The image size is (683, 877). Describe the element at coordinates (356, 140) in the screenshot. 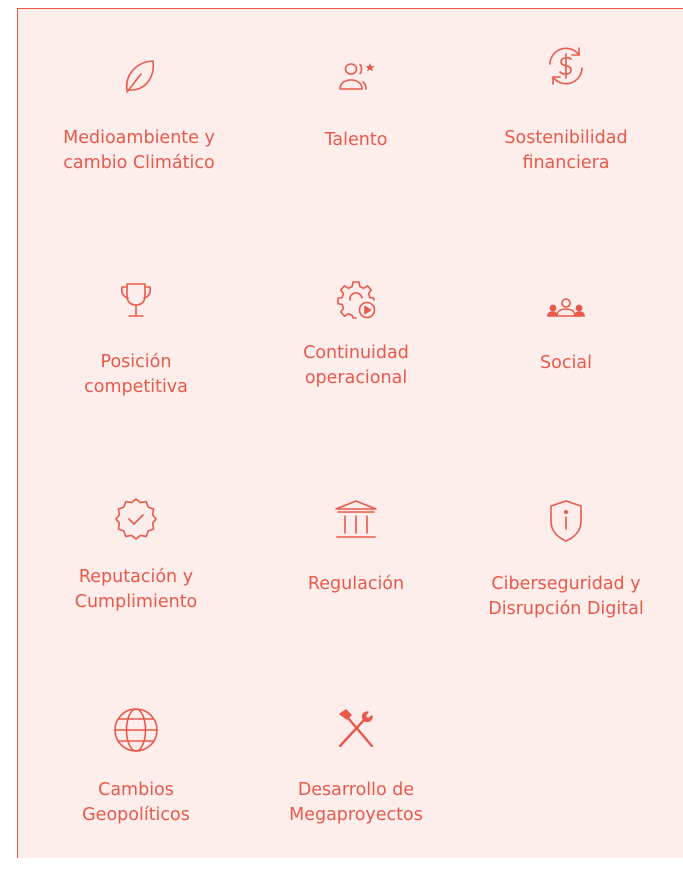

I see `category-label: Talento` at that location.